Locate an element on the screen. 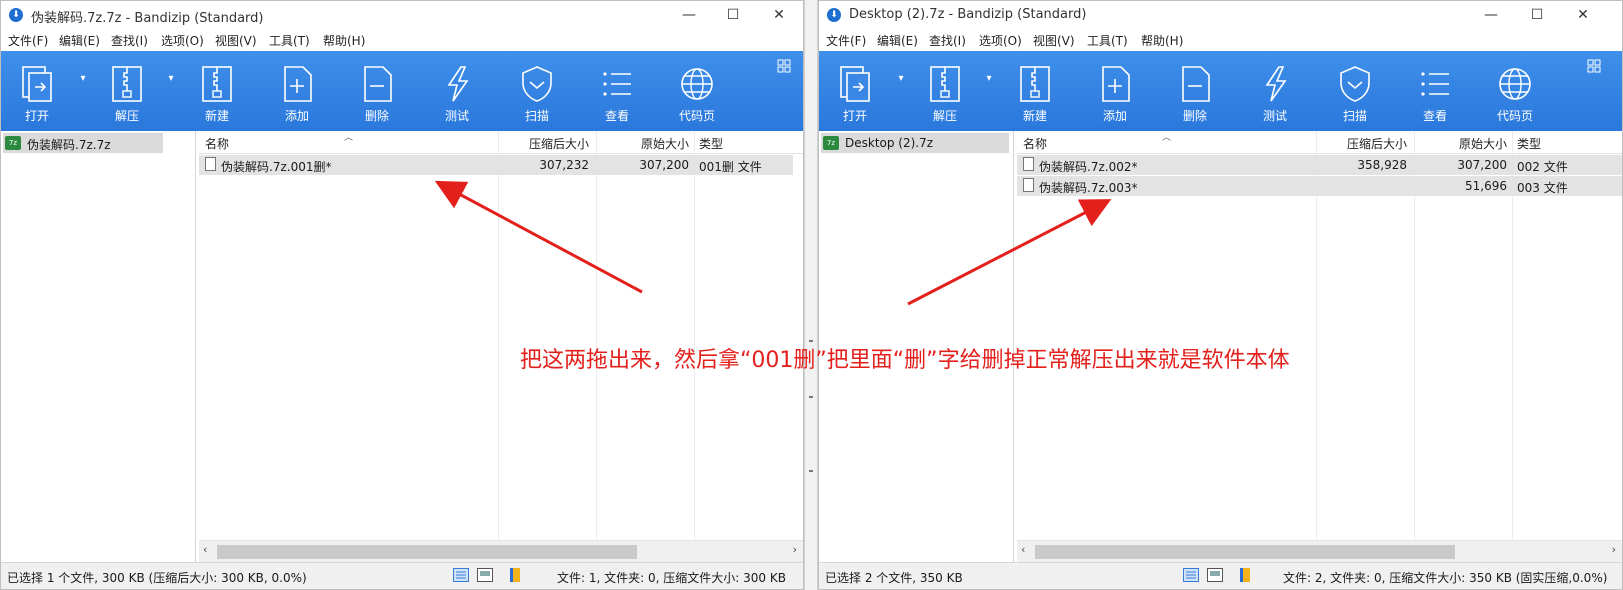 The width and height of the screenshot is (1623, 590). table-row: 伪装解码.7z.002* 358,928 307,200 002 文件 is located at coordinates (1319, 165).